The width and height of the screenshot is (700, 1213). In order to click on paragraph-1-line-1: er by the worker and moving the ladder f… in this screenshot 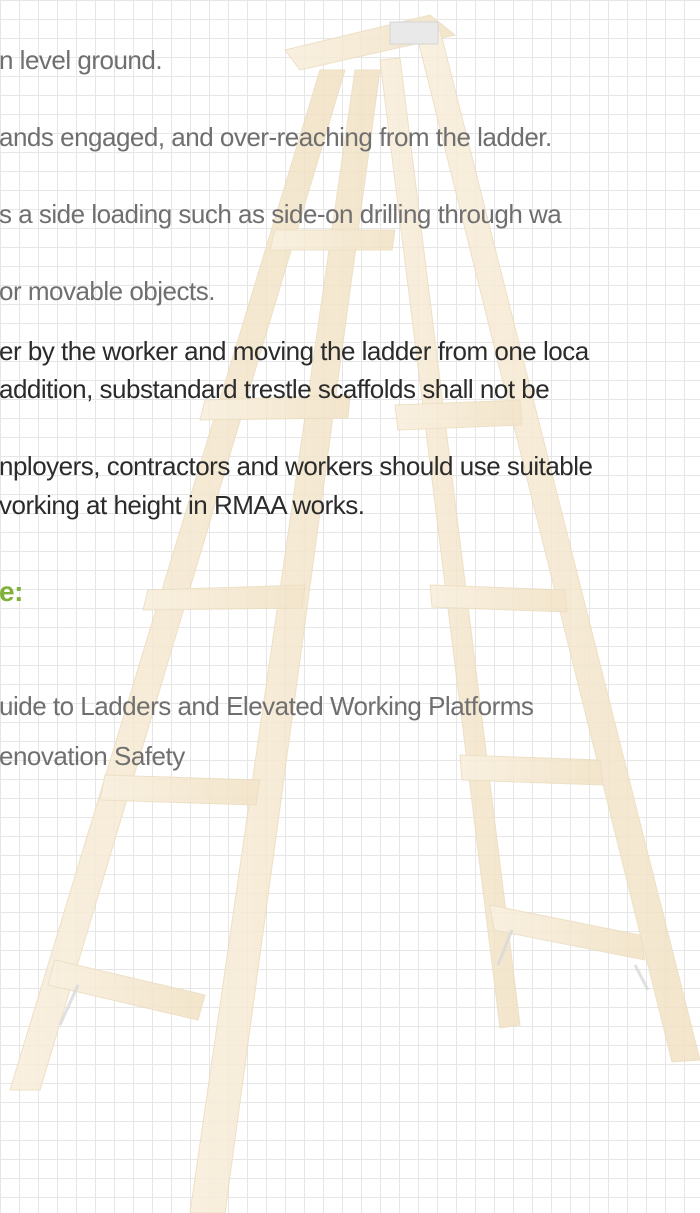, I will do `click(294, 351)`.